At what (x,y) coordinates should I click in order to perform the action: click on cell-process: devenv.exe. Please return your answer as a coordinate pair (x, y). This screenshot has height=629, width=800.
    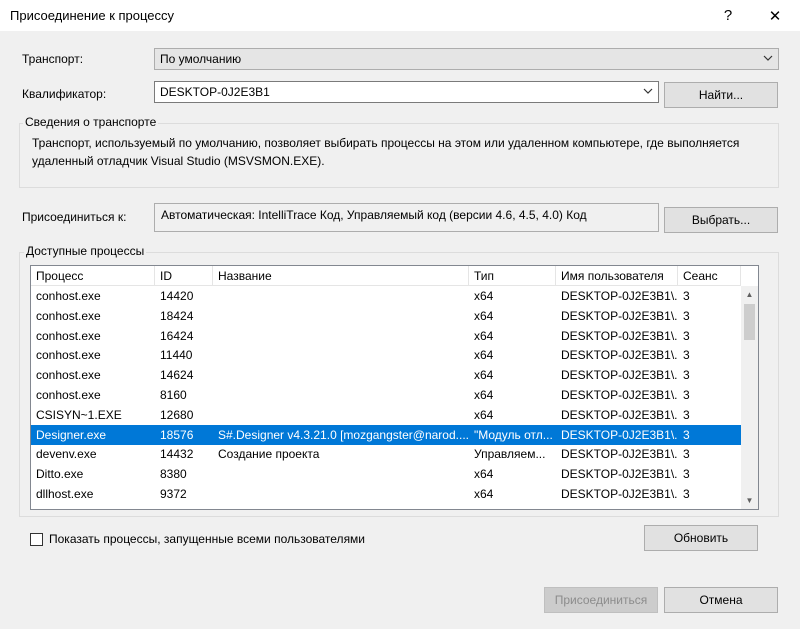
    Looking at the image, I should click on (66, 454).